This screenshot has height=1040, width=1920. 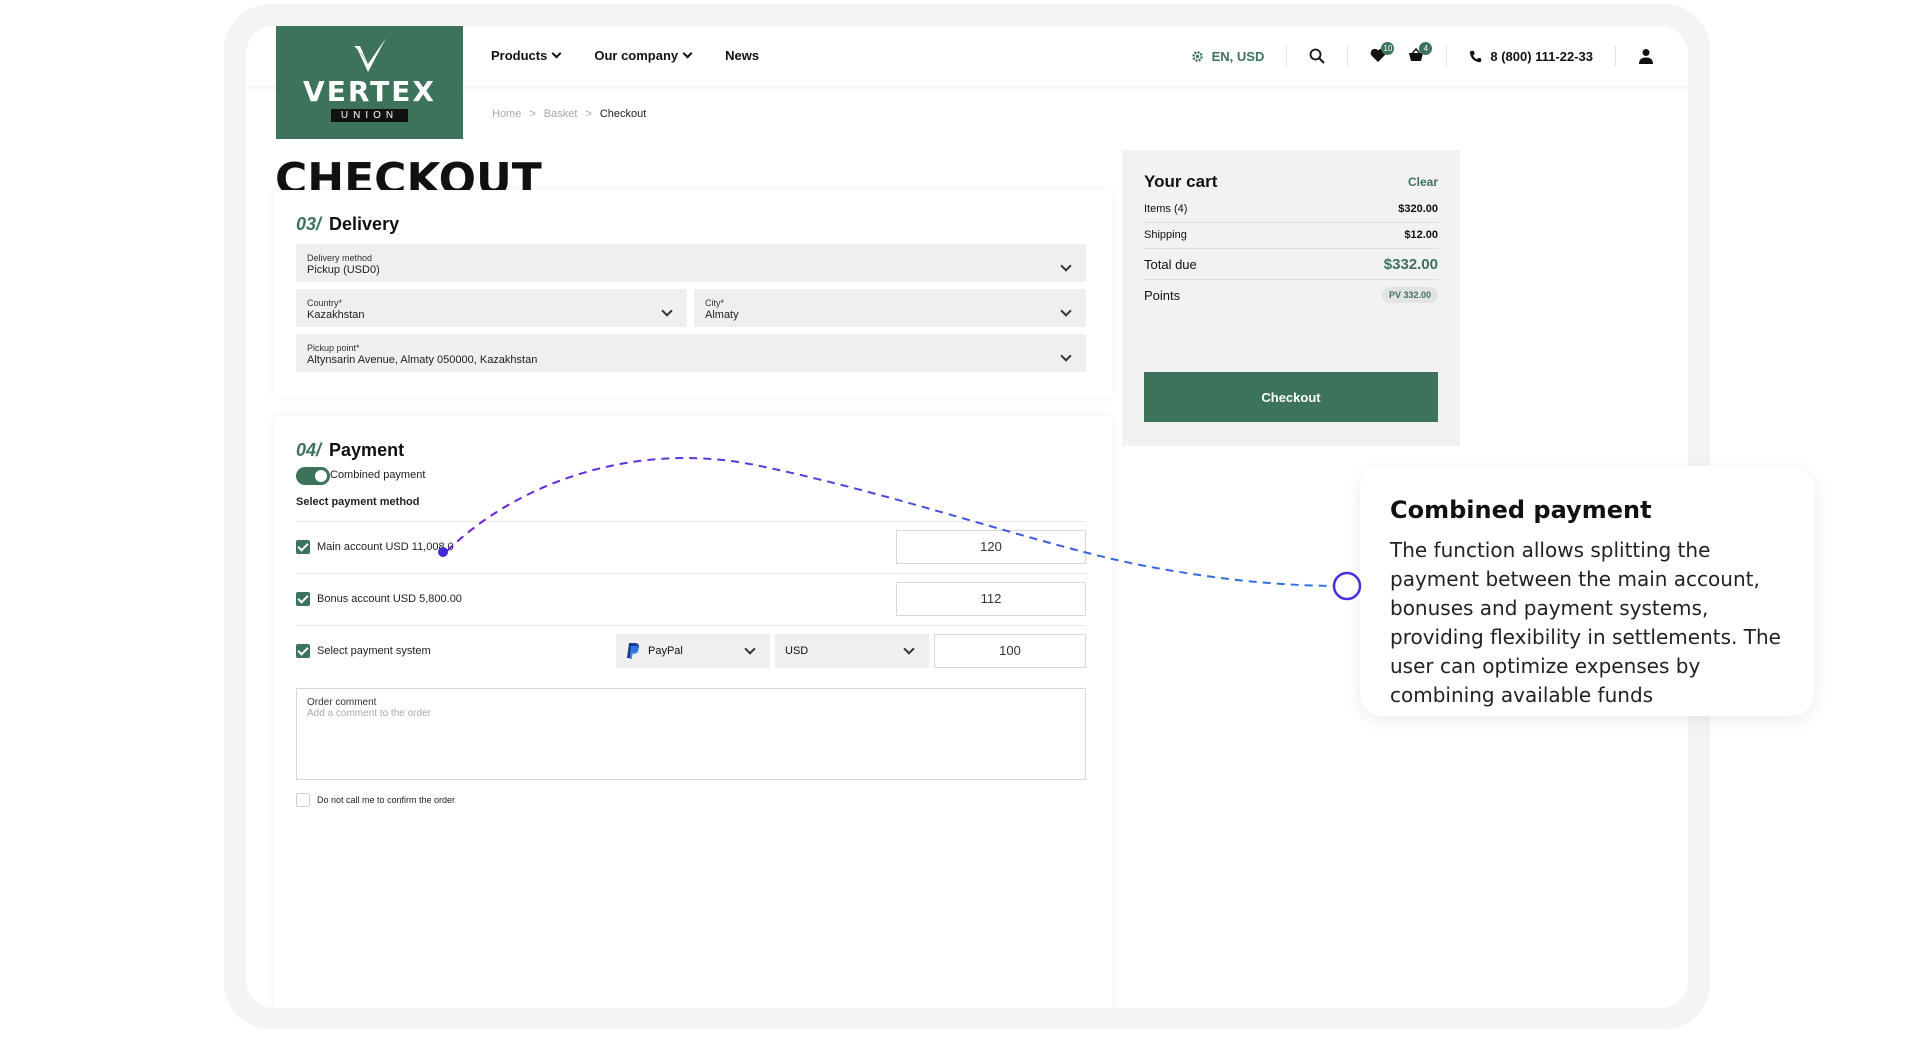 I want to click on bonus-account-amount-input: 112, so click(x=991, y=599).